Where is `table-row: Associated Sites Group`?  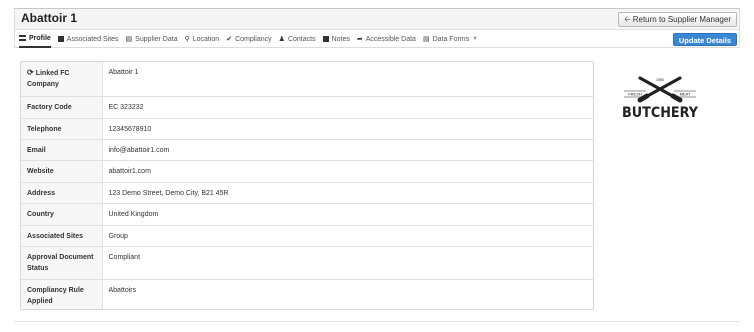 table-row: Associated Sites Group is located at coordinates (307, 235).